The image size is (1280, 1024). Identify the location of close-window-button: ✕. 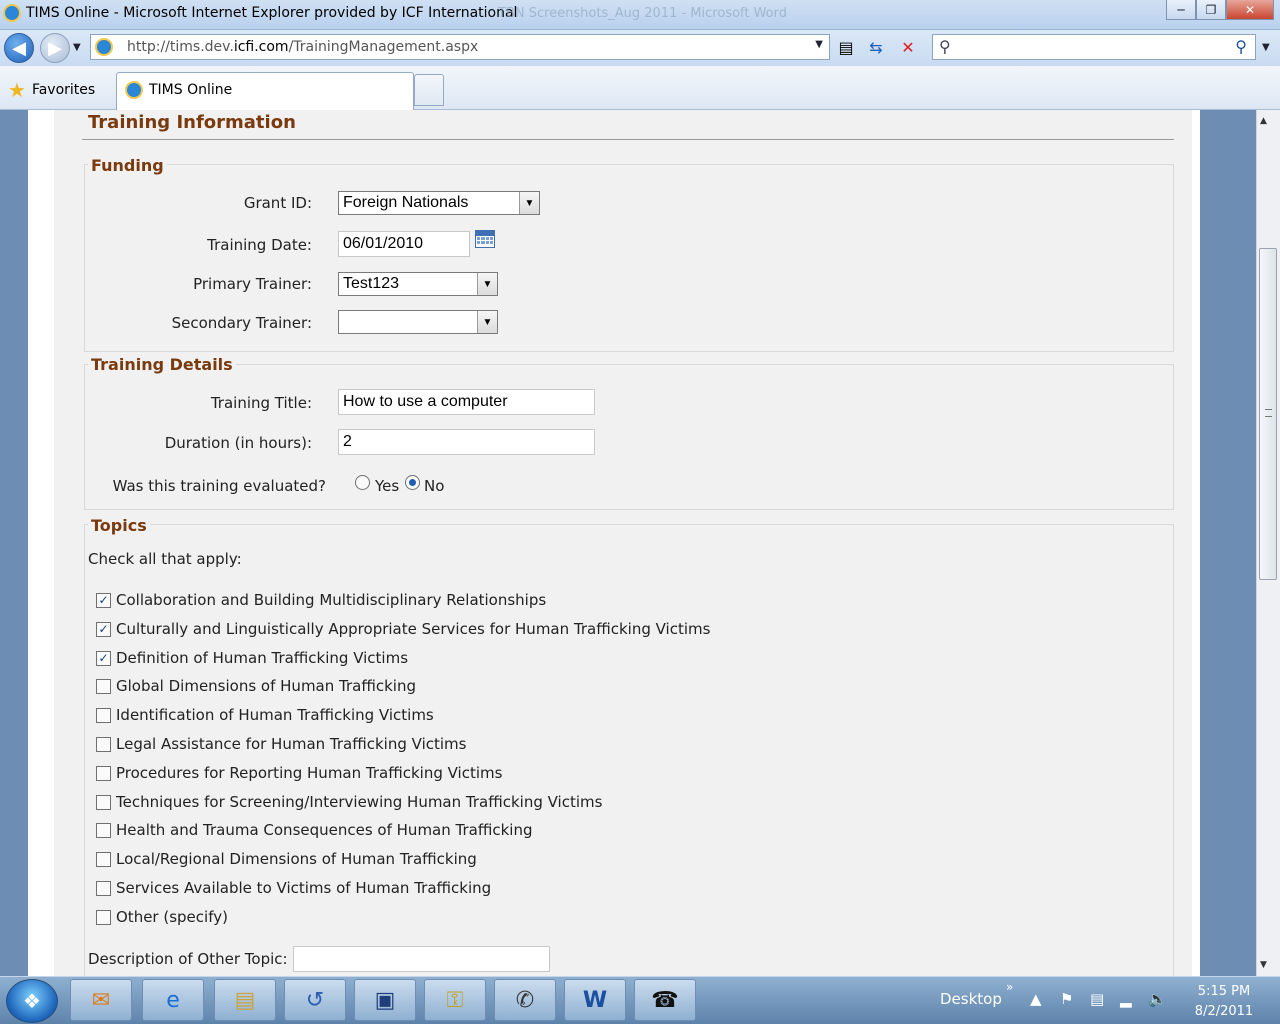
(1250, 10).